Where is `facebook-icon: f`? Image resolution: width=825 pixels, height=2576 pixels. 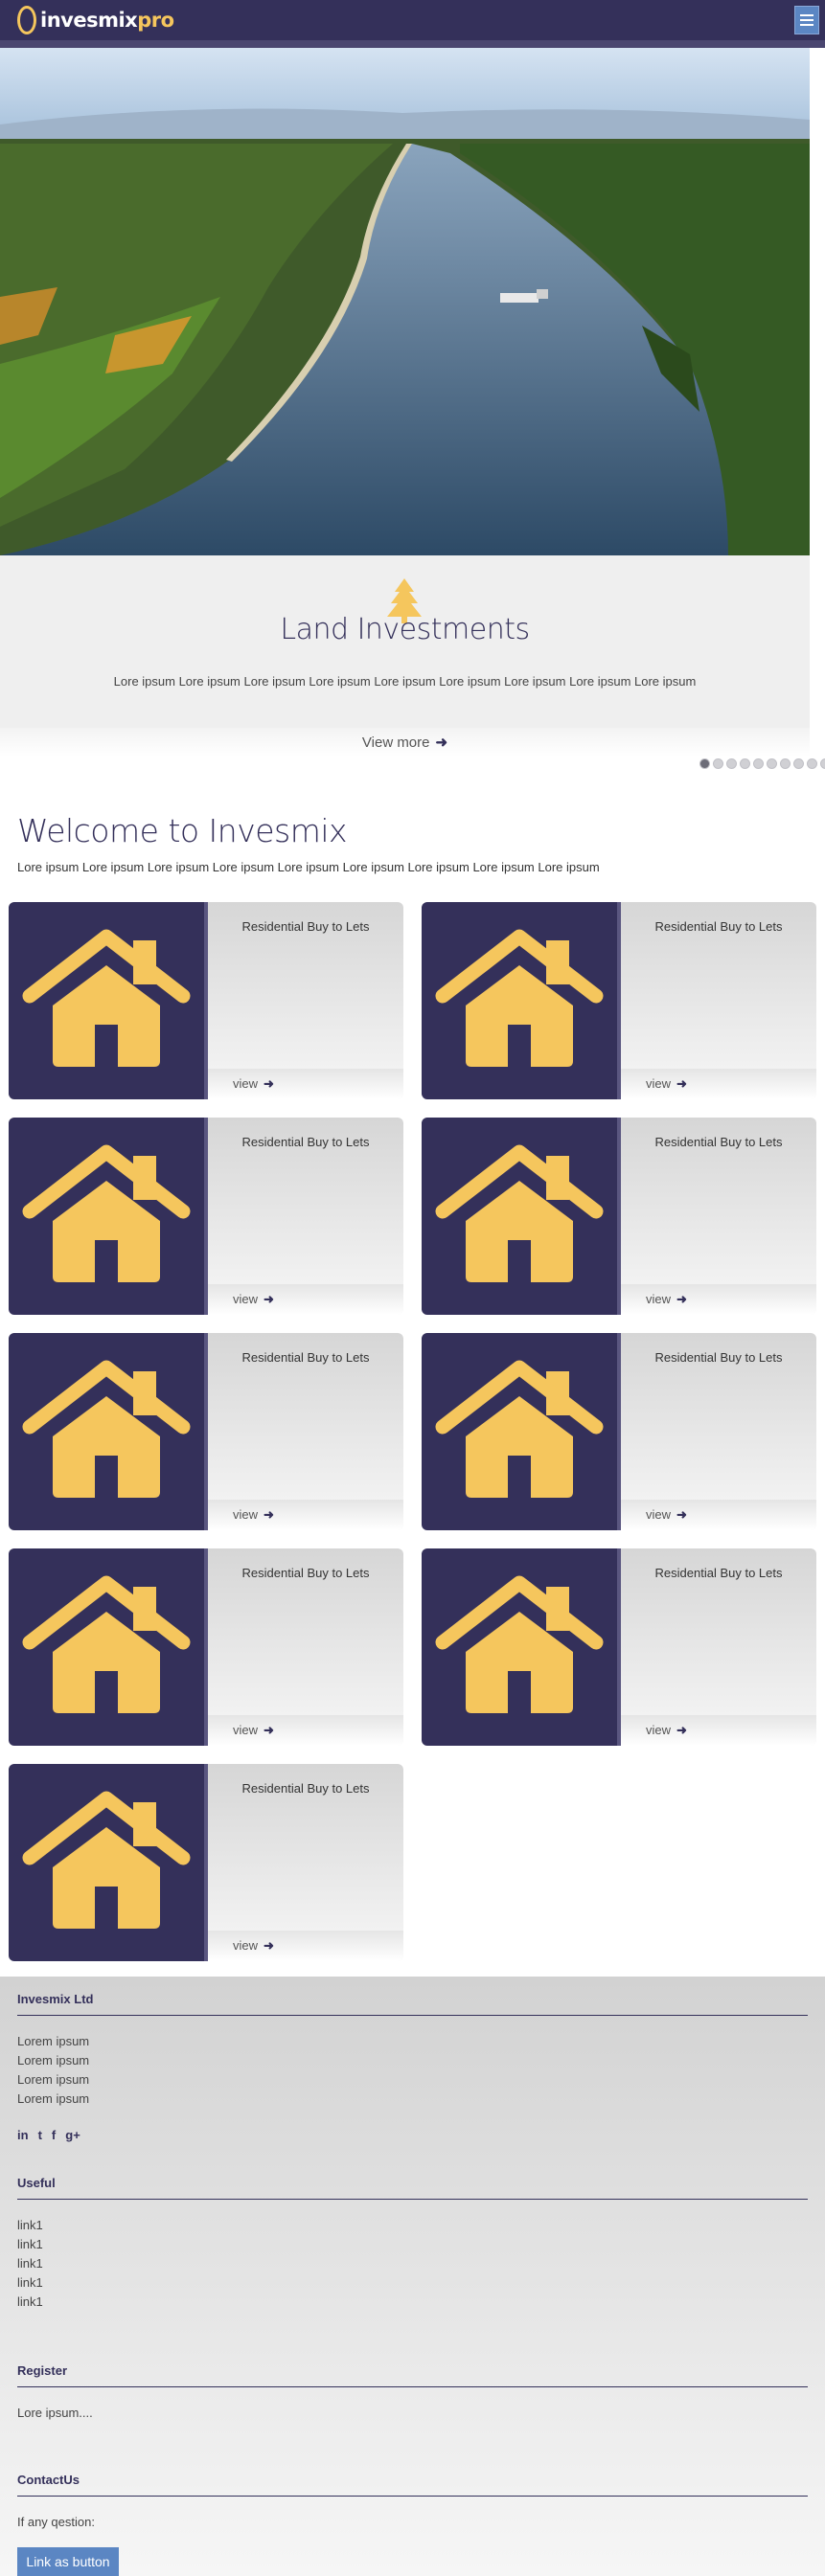
facebook-icon: f is located at coordinates (54, 2135).